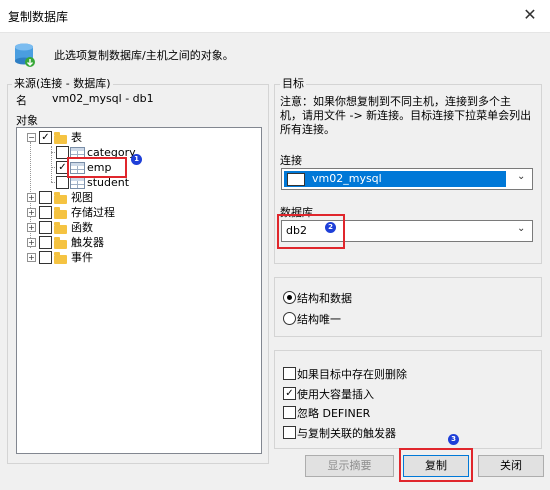 This screenshot has height=490, width=550. I want to click on highlight-box-copy, so click(436, 465).